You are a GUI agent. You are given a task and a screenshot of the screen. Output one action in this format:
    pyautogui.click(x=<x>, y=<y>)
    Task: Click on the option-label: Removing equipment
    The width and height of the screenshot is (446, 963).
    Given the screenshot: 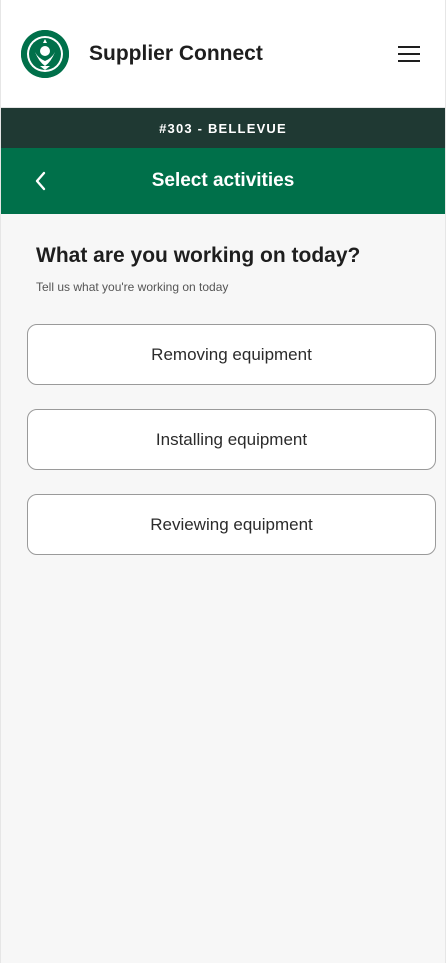 What is the action you would take?
    pyautogui.click(x=231, y=354)
    